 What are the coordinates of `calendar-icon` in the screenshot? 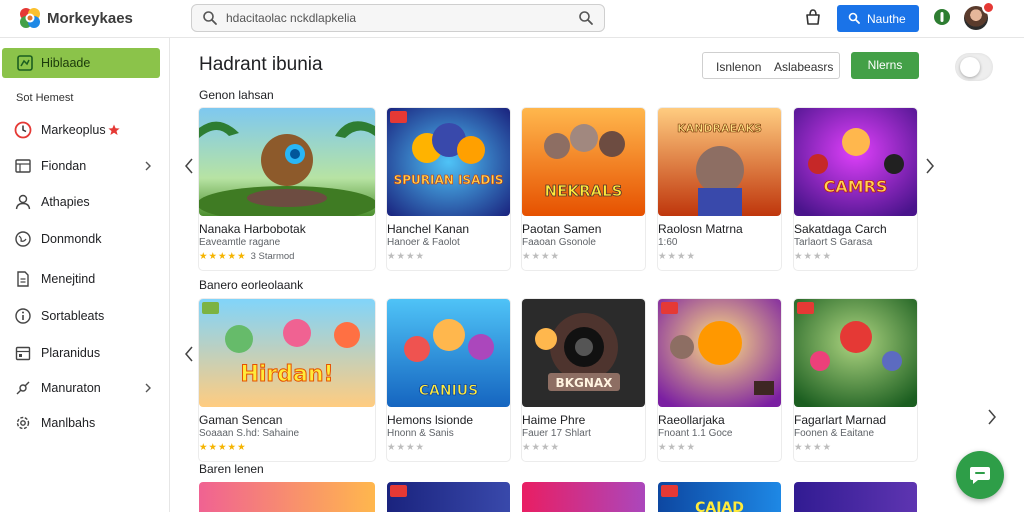 It's located at (23, 353).